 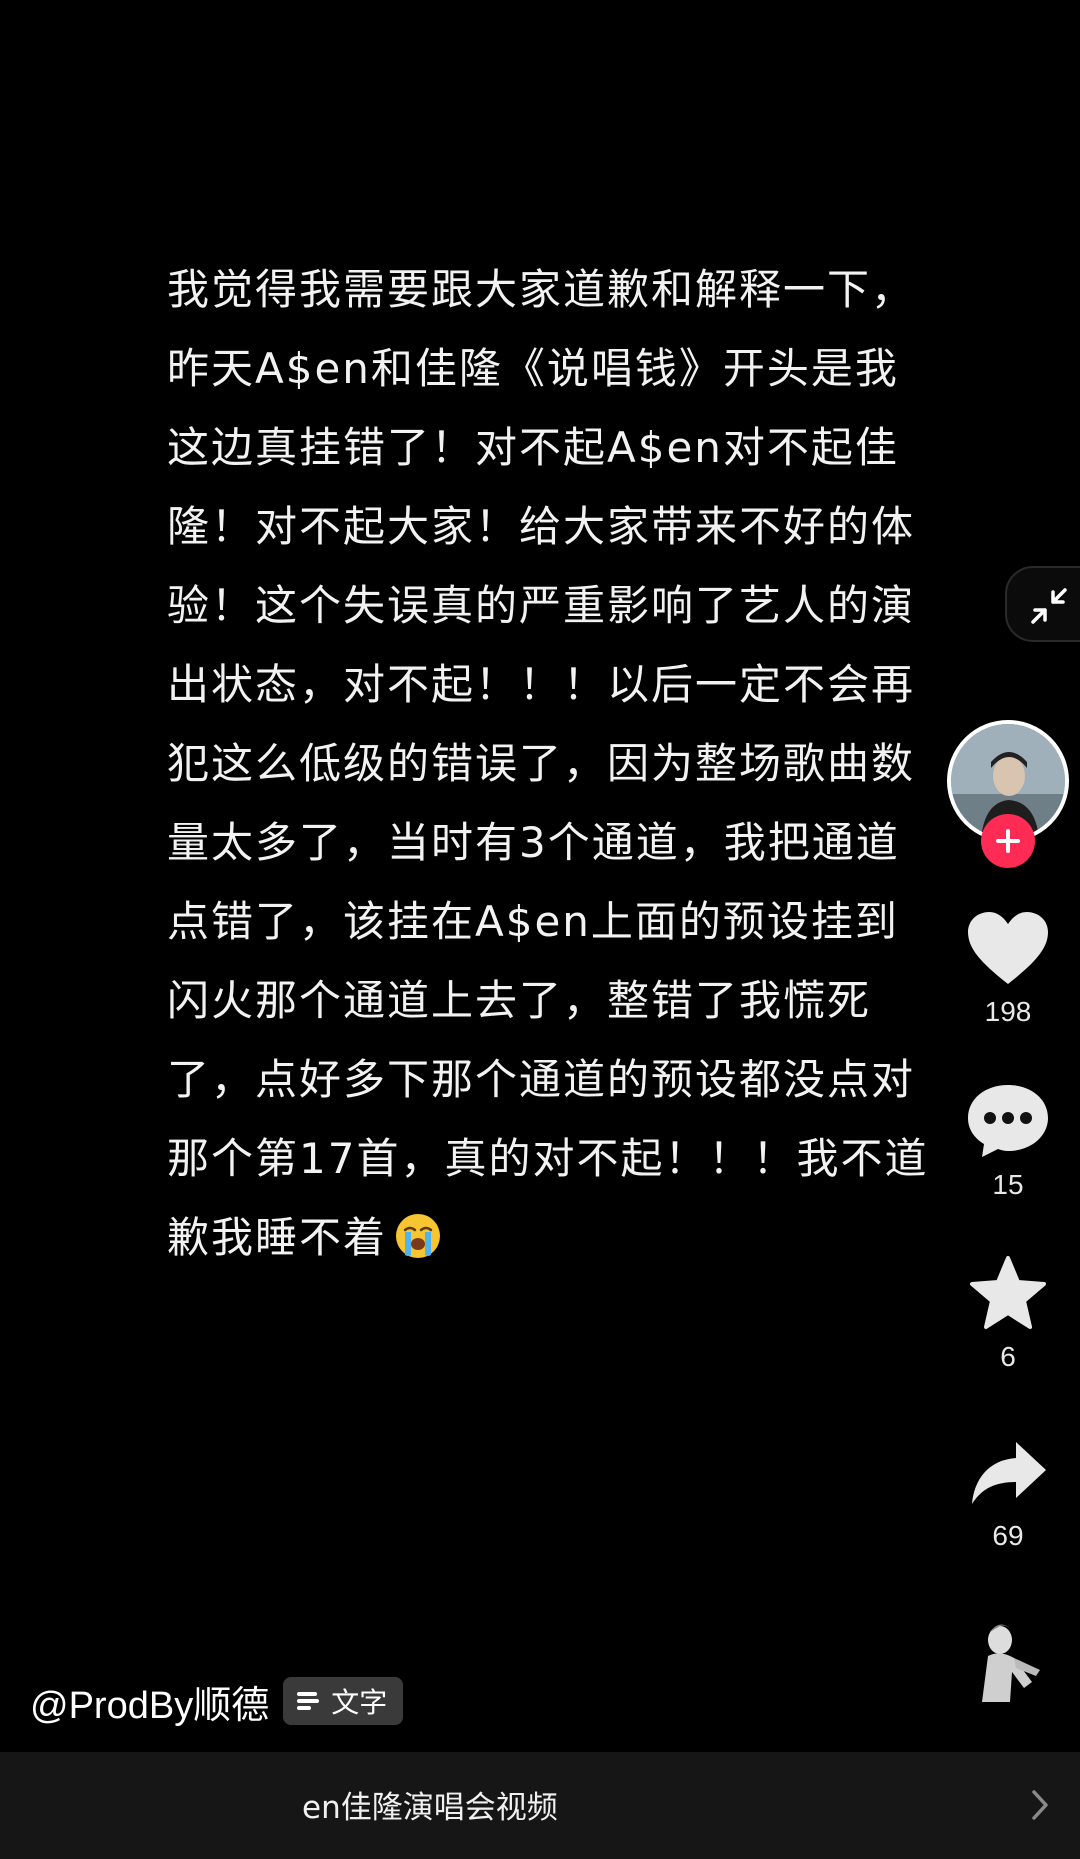 What do you see at coordinates (430, 1808) in the screenshot?
I see `related-title: en佳隆演唱会视频` at bounding box center [430, 1808].